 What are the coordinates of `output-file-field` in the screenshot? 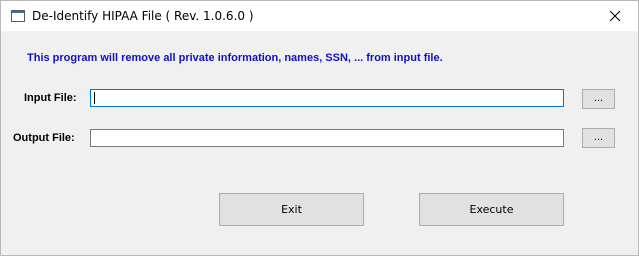 It's located at (327, 138).